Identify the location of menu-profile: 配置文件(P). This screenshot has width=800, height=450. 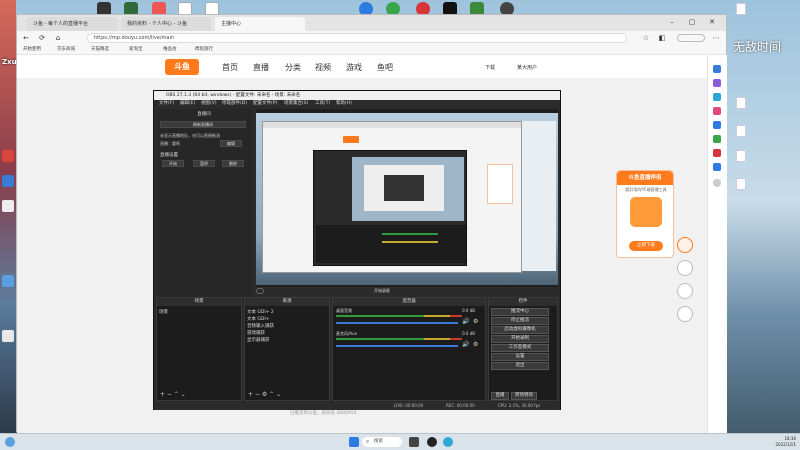
(265, 104).